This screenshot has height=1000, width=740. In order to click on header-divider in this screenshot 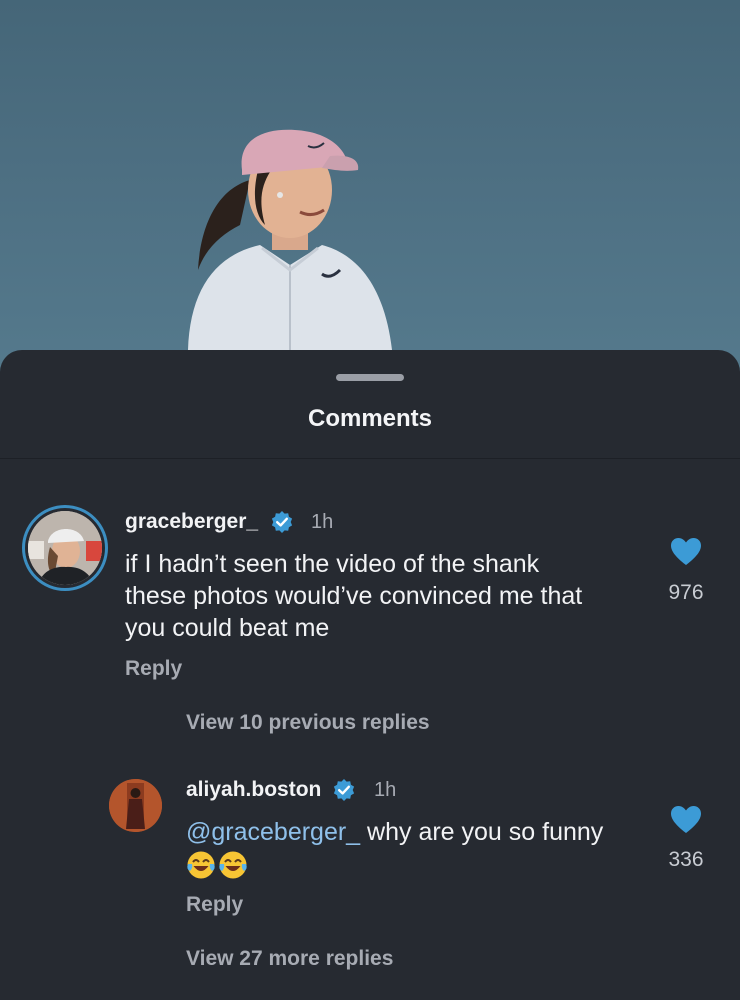, I will do `click(370, 458)`.